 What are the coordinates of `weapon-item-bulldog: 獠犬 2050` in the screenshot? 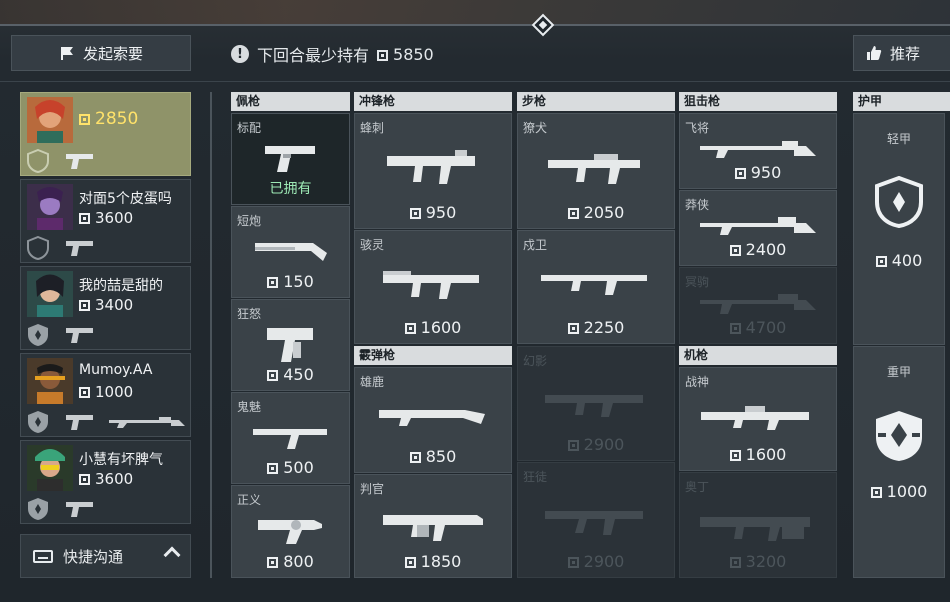 It's located at (596, 171).